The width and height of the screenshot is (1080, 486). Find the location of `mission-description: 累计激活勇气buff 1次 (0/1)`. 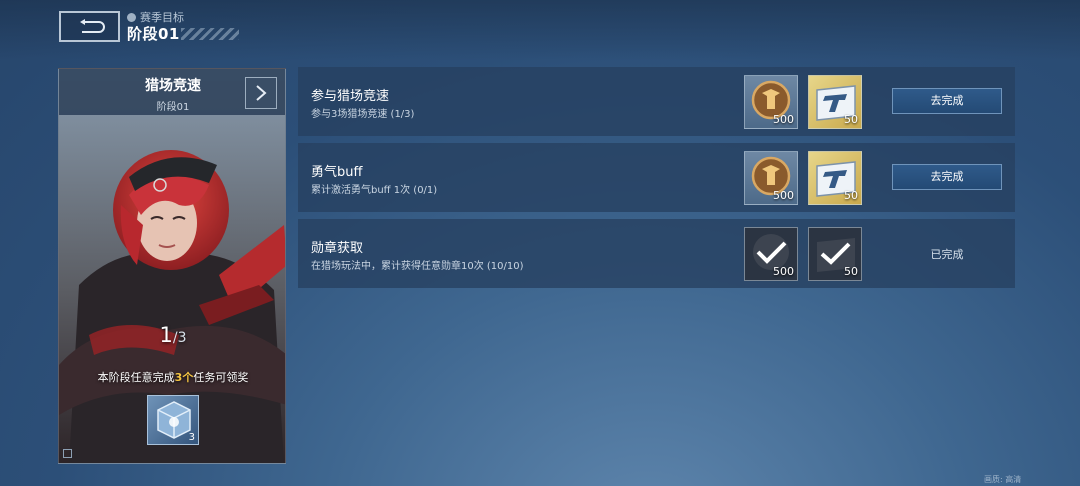

mission-description: 累计激活勇气buff 1次 (0/1) is located at coordinates (374, 190).